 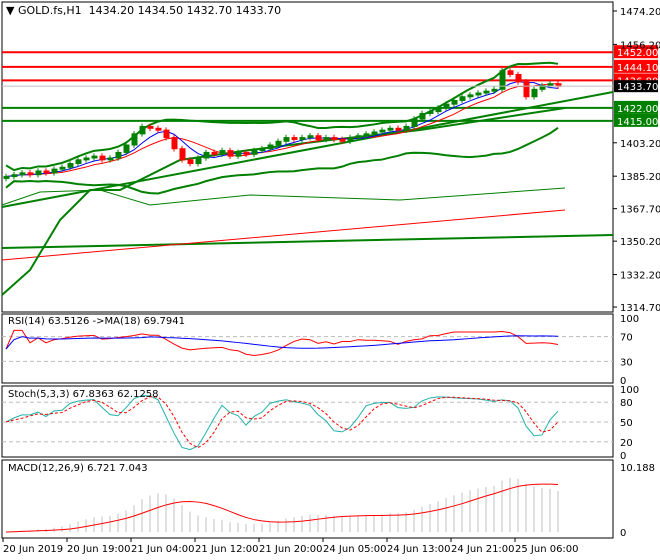 What do you see at coordinates (637, 87) in the screenshot?
I see `current-price-text: 1433.70` at bounding box center [637, 87].